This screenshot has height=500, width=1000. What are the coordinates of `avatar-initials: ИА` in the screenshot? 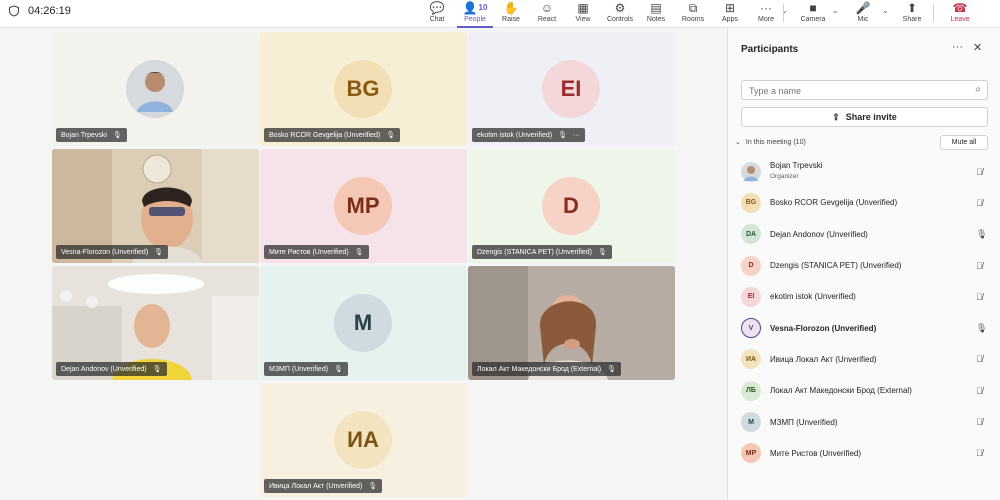 It's located at (751, 359).